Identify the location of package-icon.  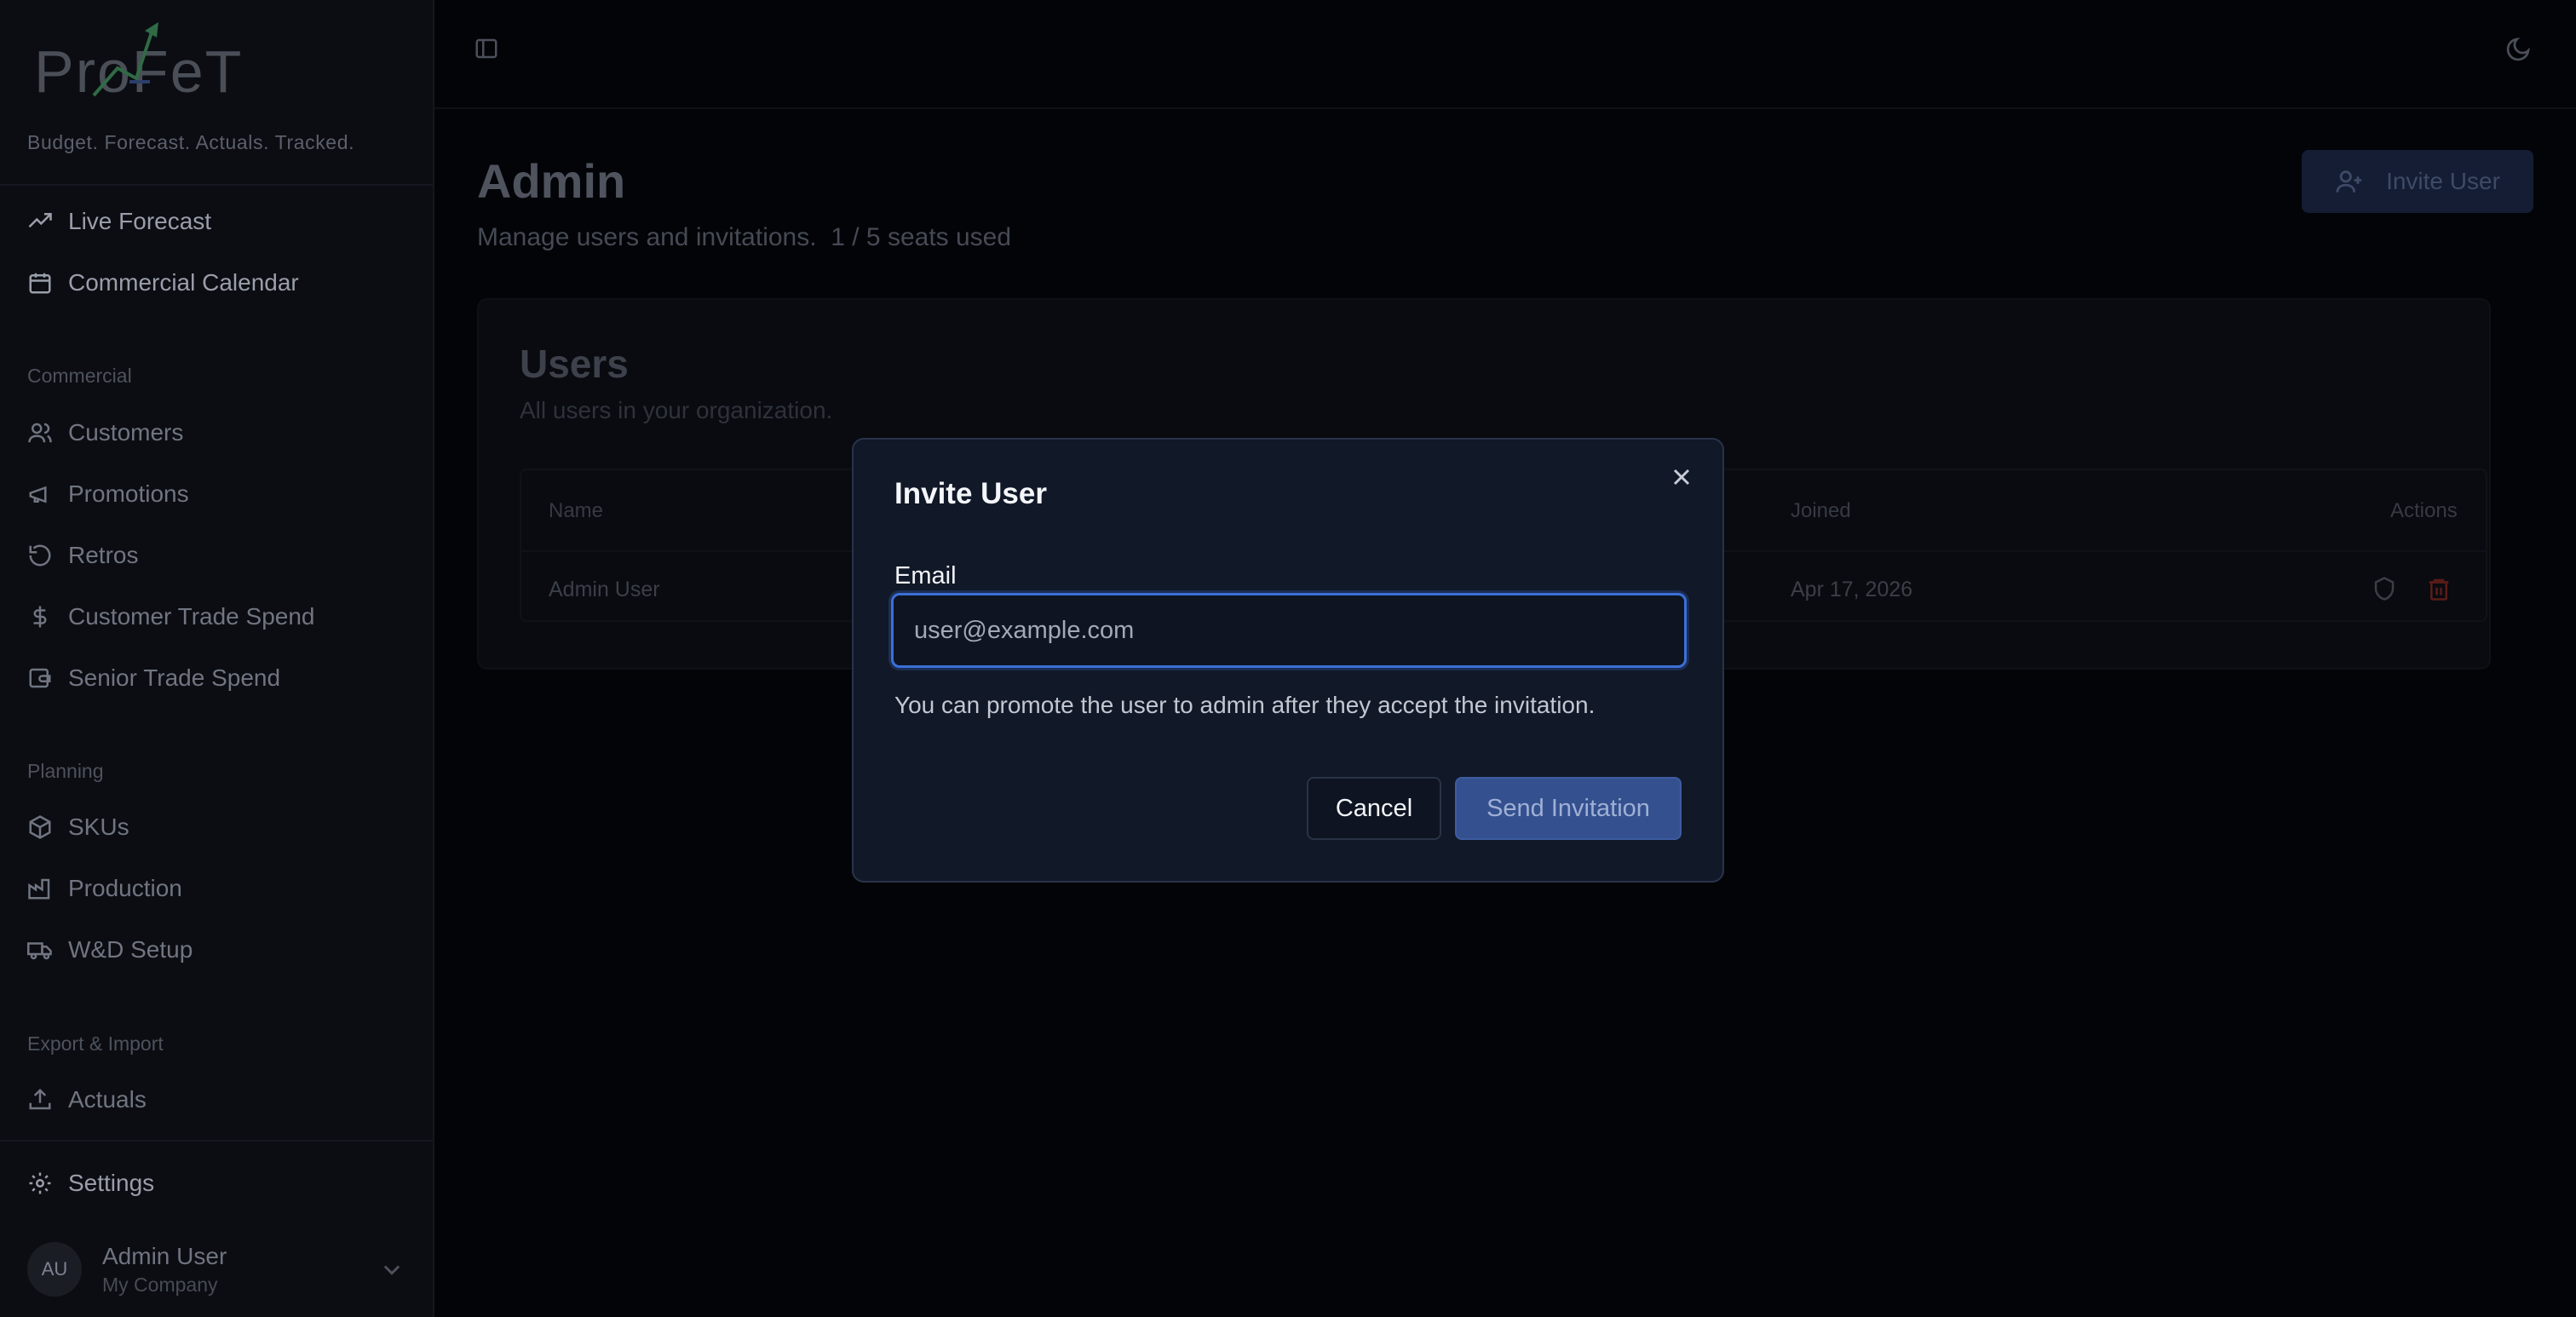
(40, 827).